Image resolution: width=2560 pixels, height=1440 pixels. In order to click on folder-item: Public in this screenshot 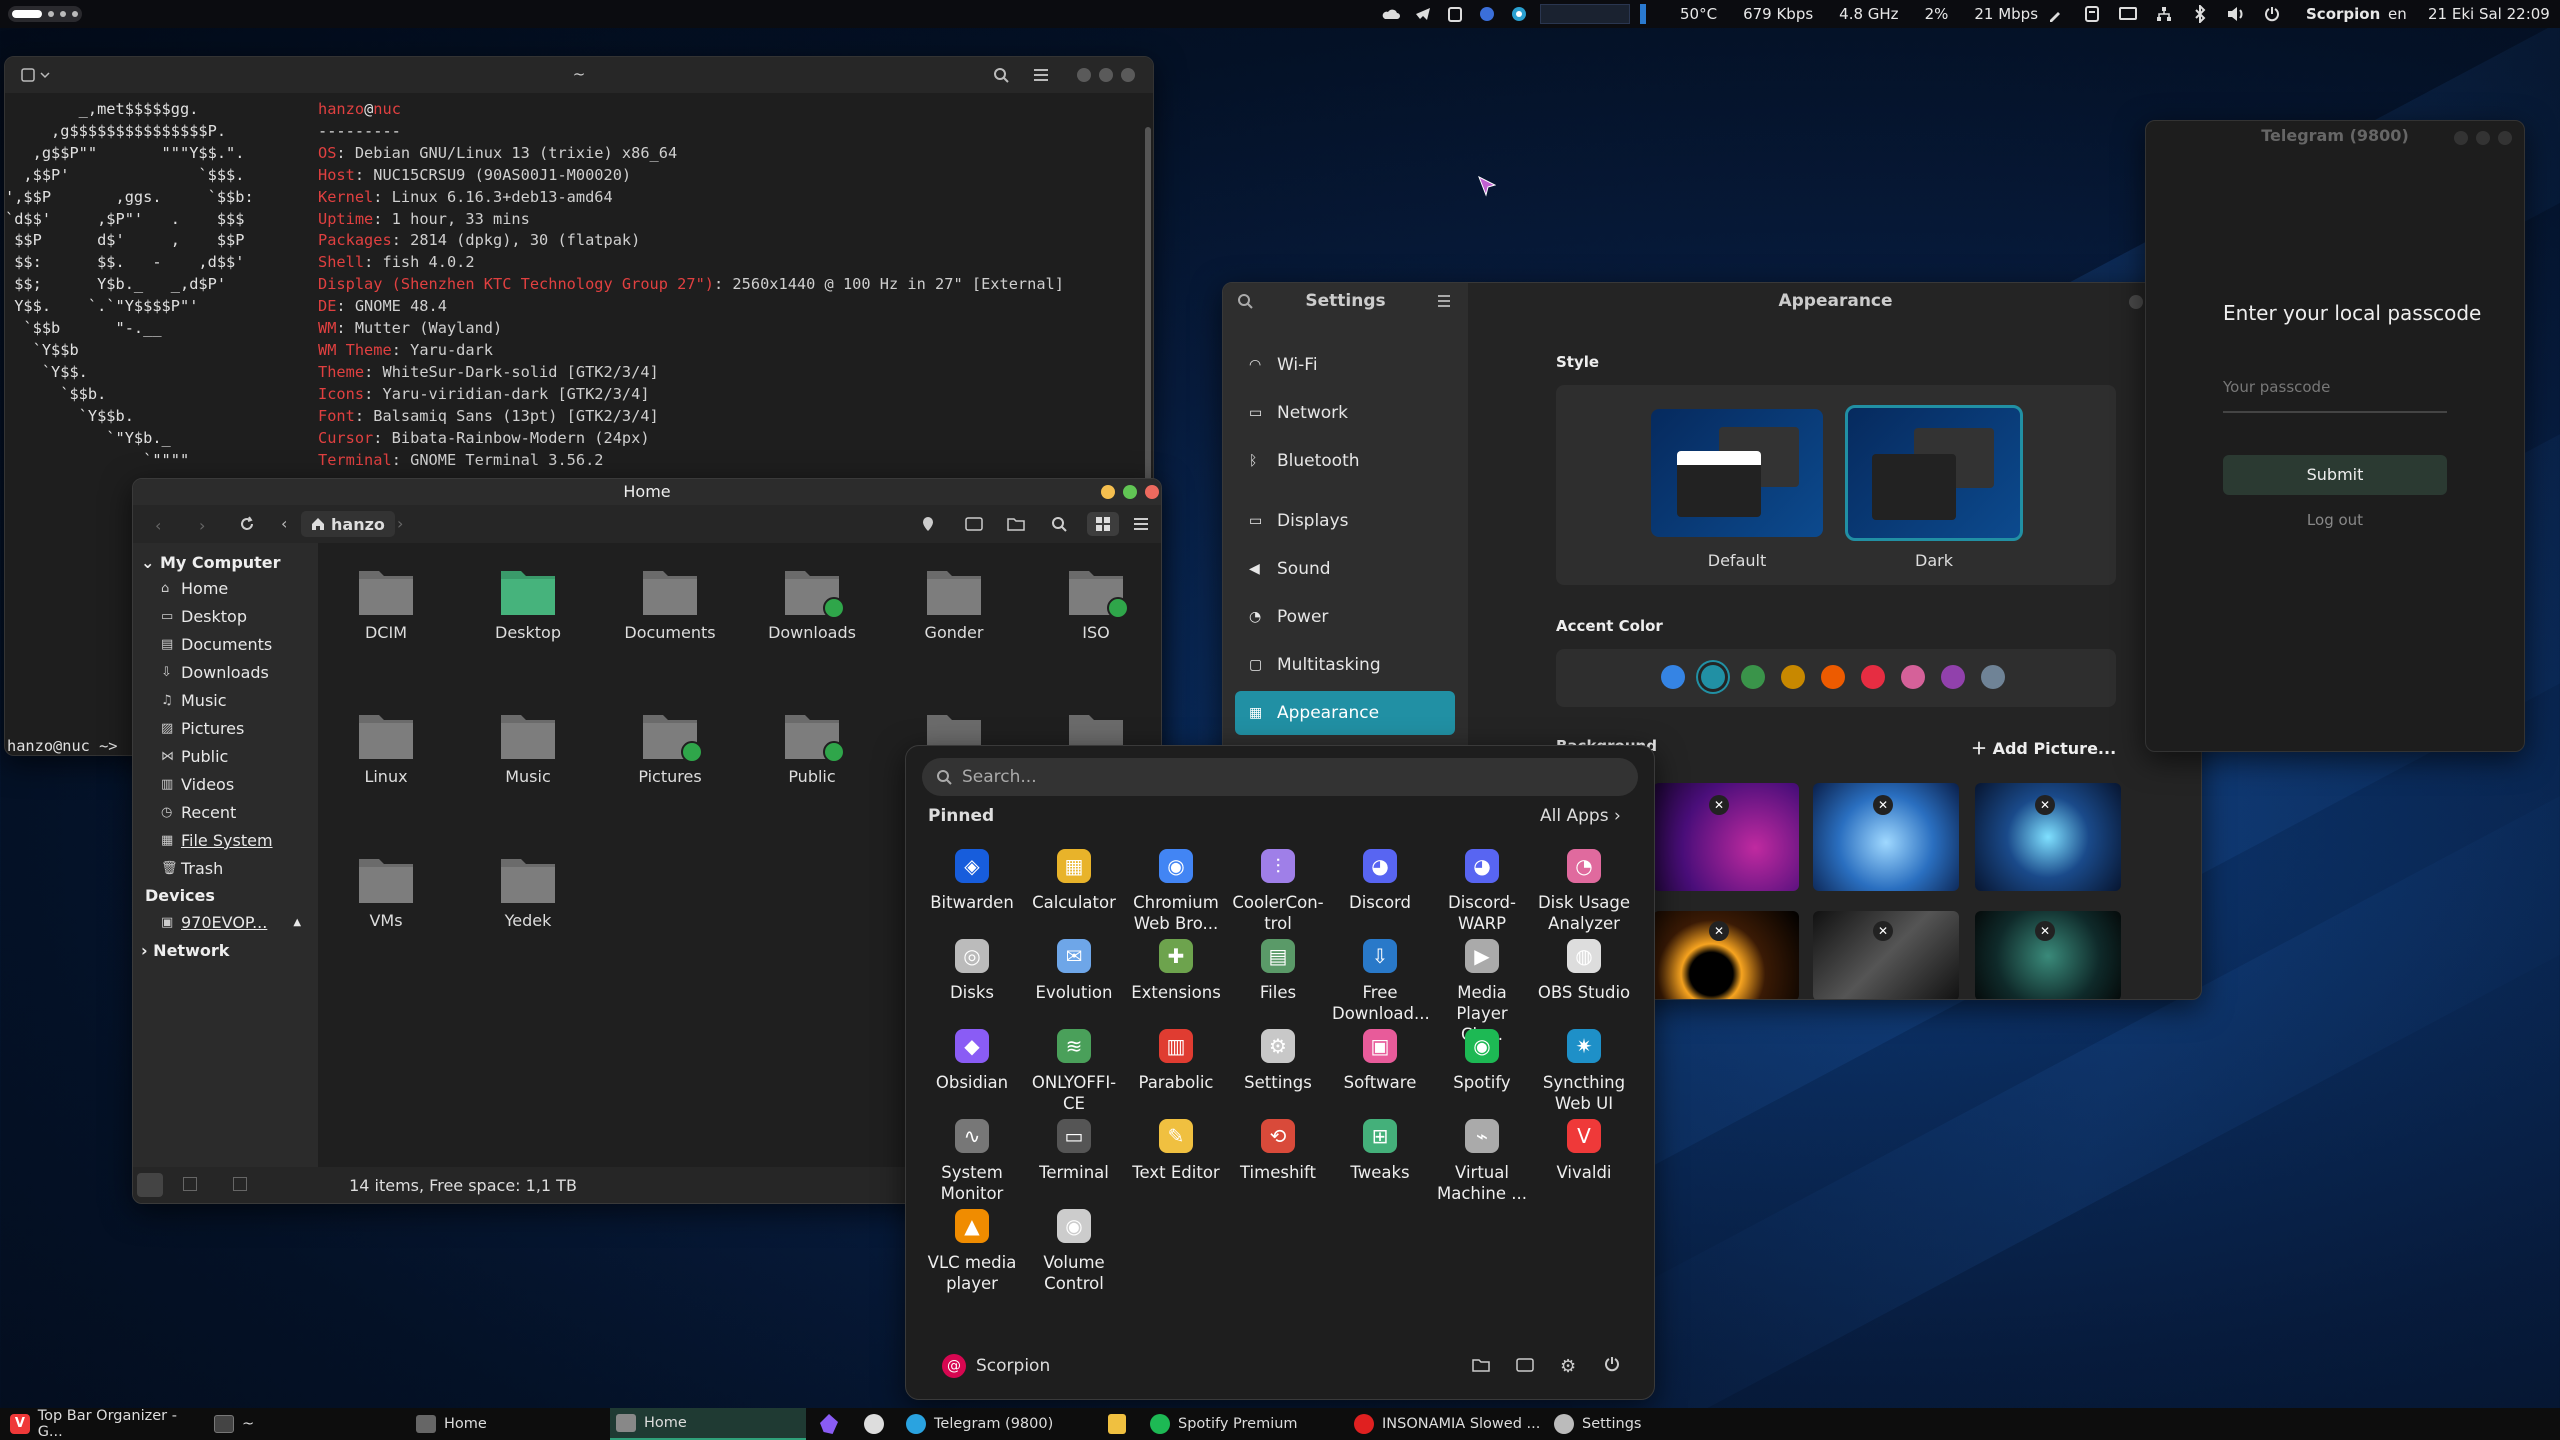, I will do `click(812, 747)`.